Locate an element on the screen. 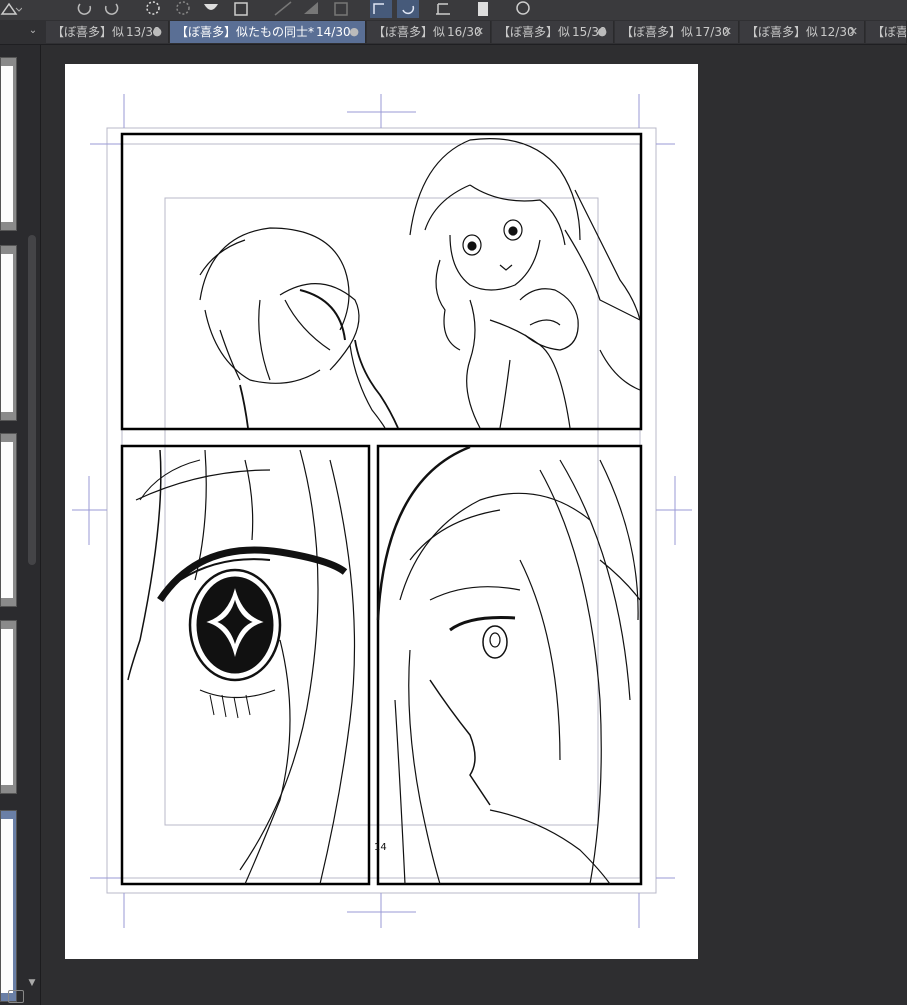 The width and height of the screenshot is (907, 1005). page-number: 14 is located at coordinates (380, 847).